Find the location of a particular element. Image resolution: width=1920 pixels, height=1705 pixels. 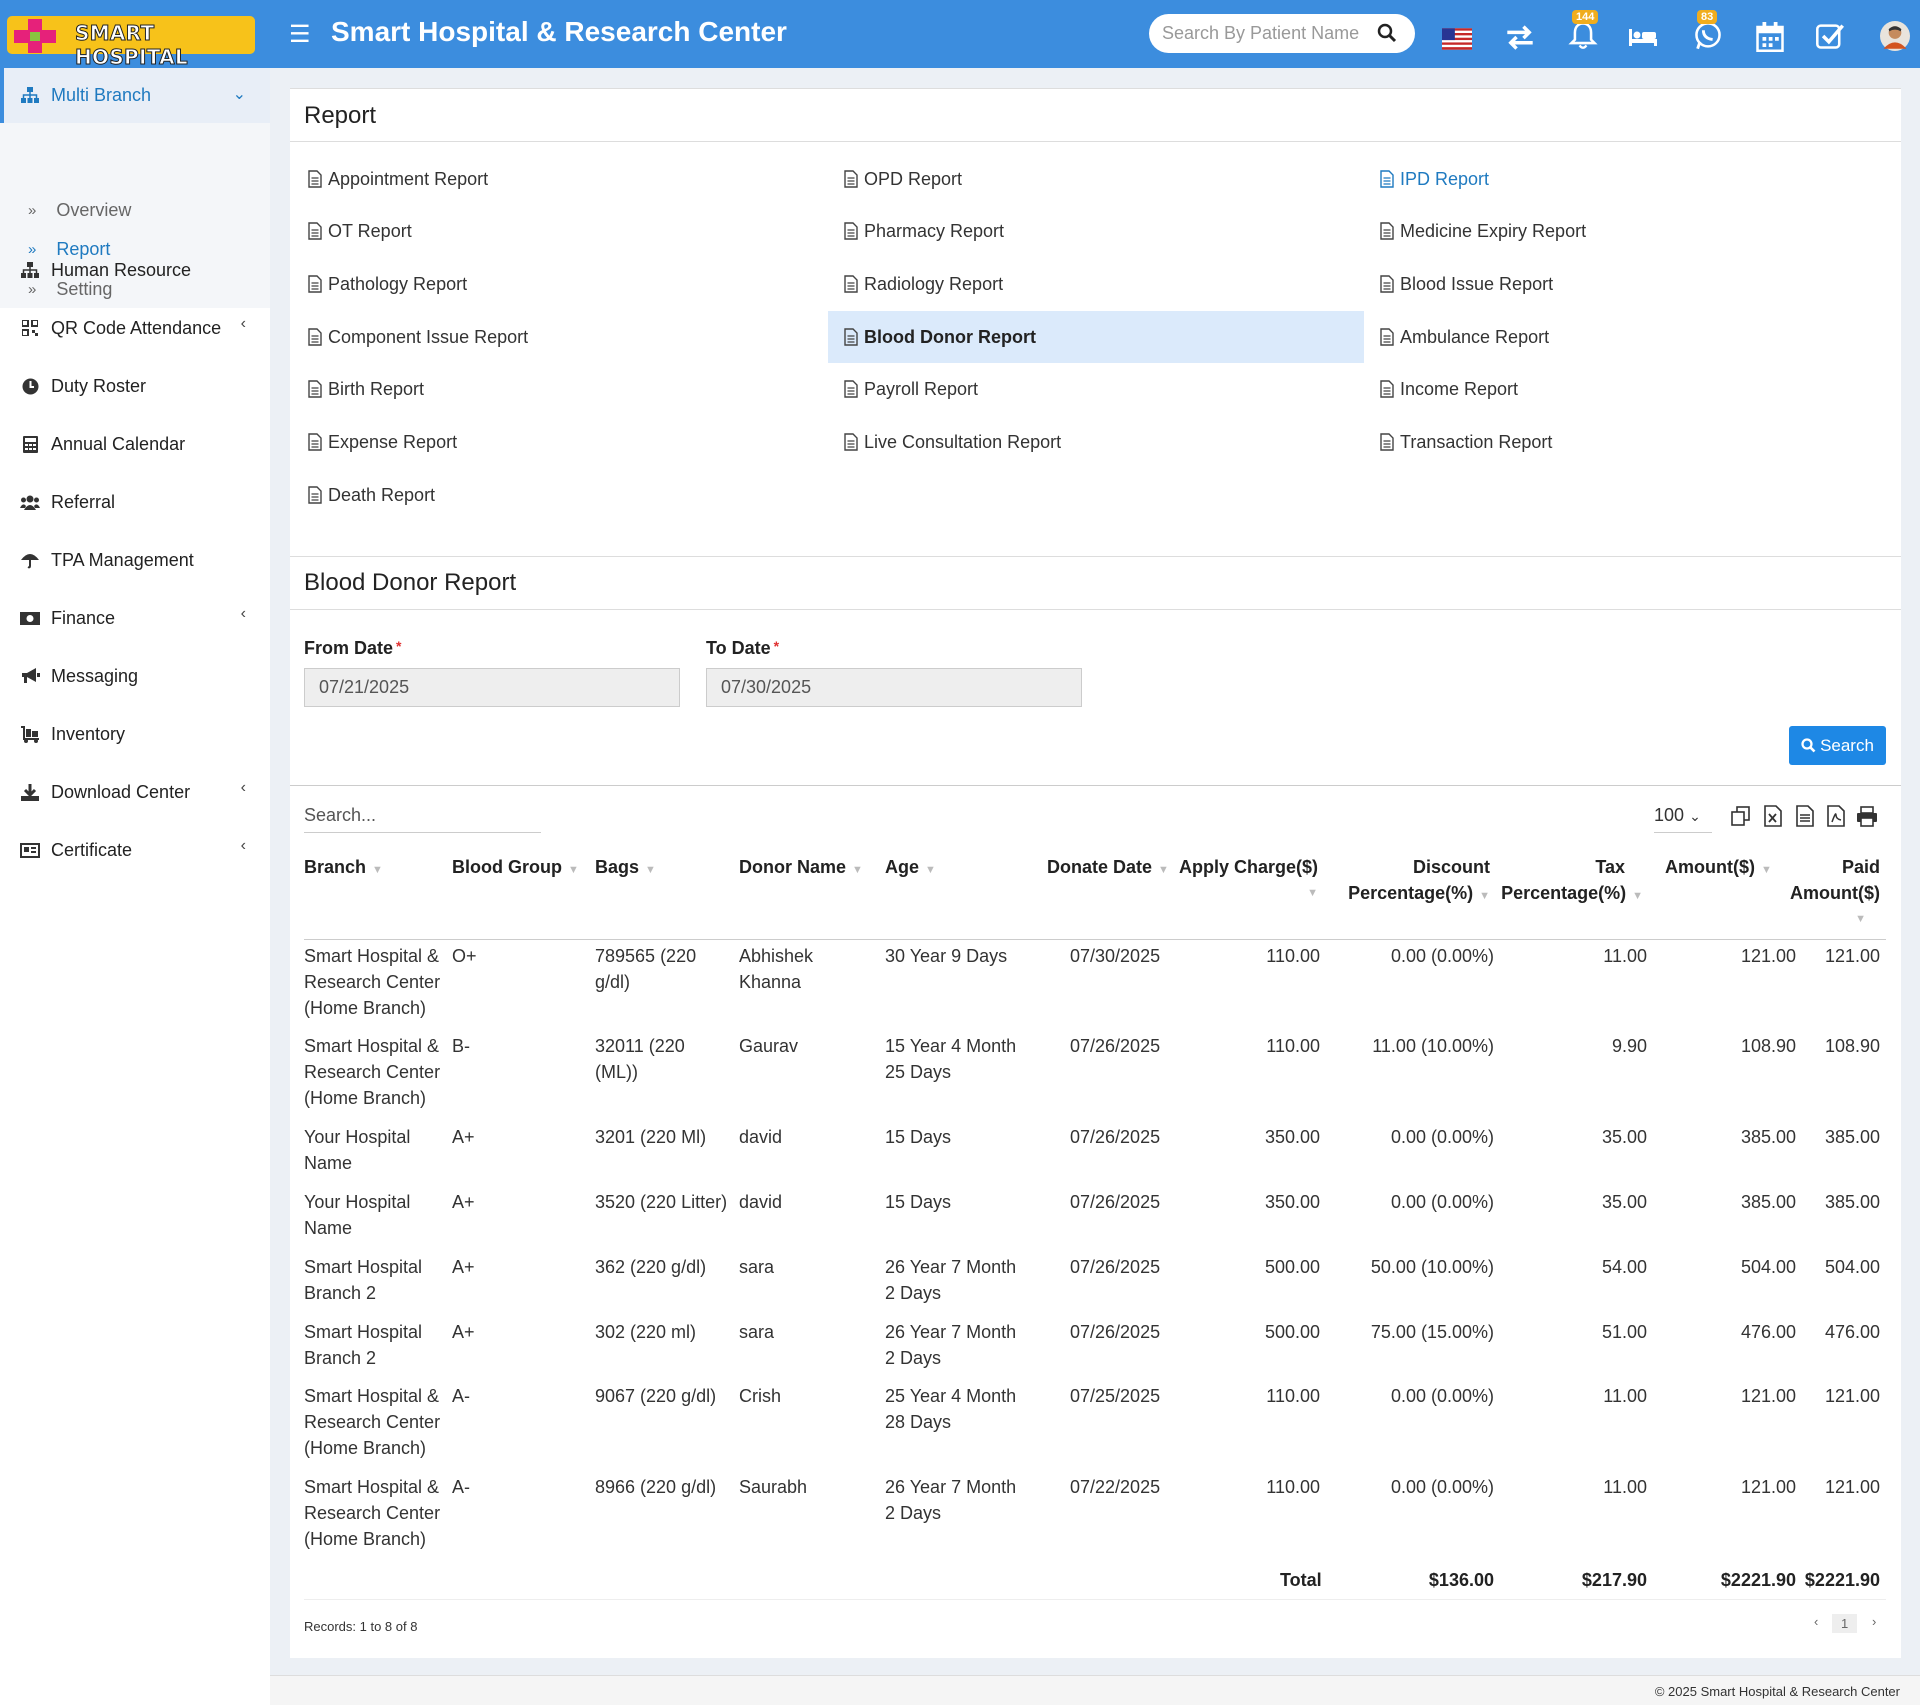

cell-group: O+ is located at coordinates (464, 956).